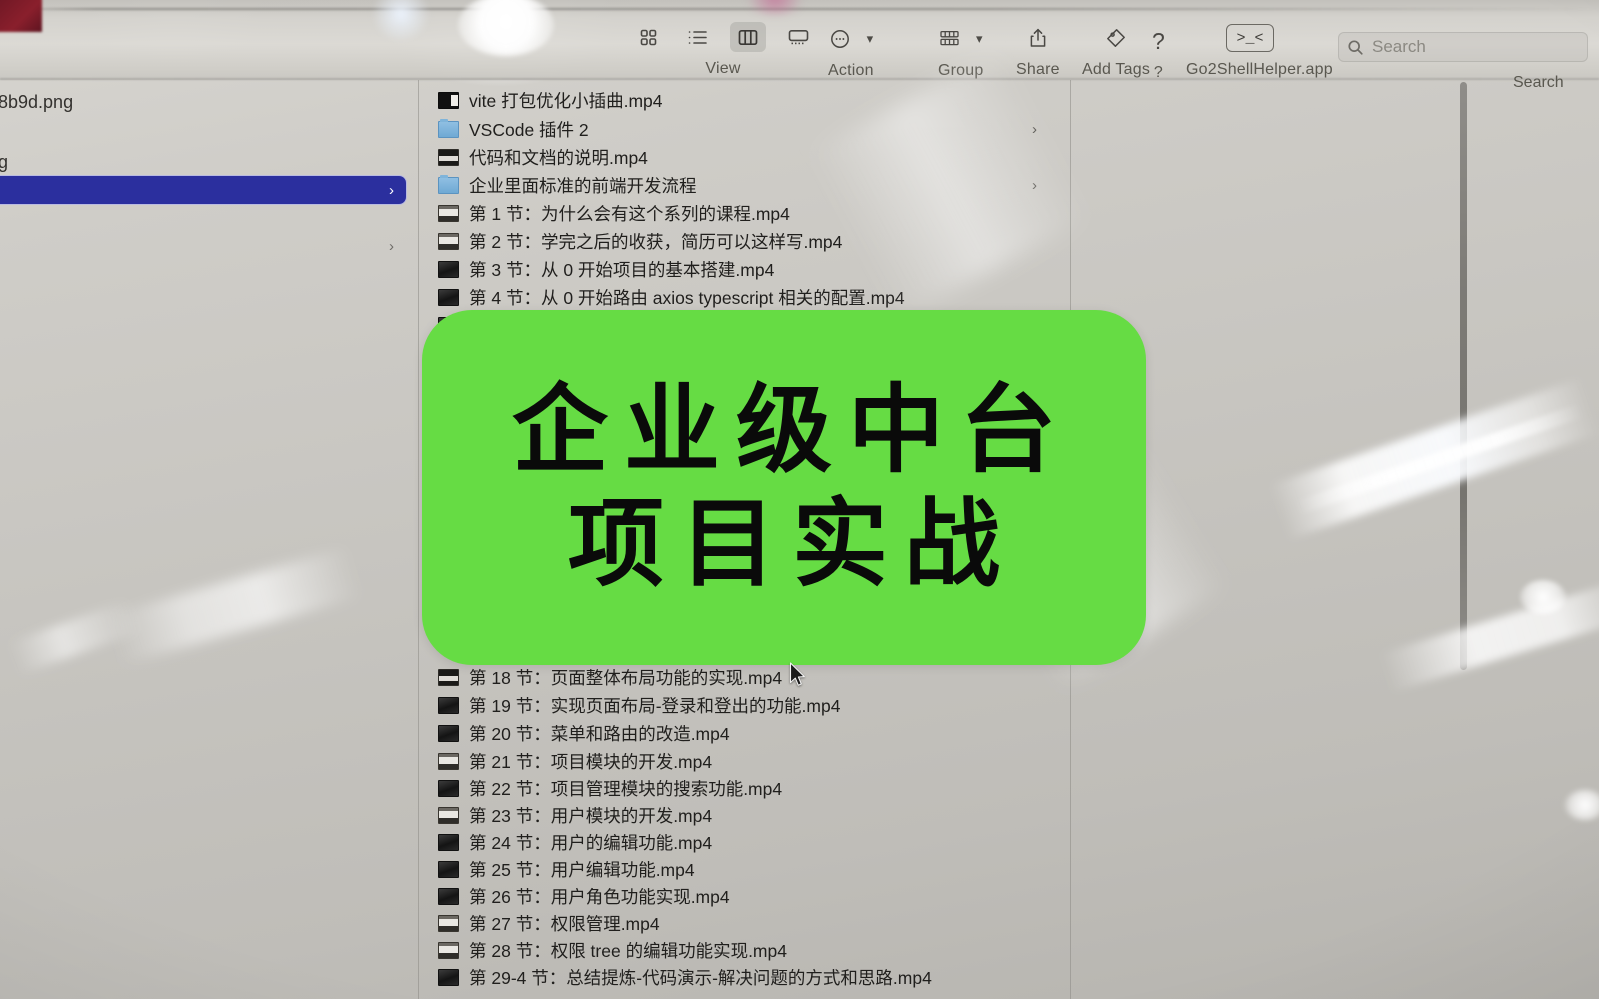 Image resolution: width=1599 pixels, height=999 pixels. I want to click on column-view-button, so click(748, 37).